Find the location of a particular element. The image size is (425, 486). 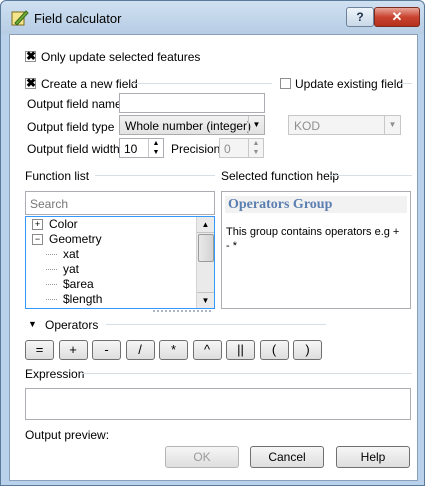

scroll-down-icon: ▼ is located at coordinates (205, 300).